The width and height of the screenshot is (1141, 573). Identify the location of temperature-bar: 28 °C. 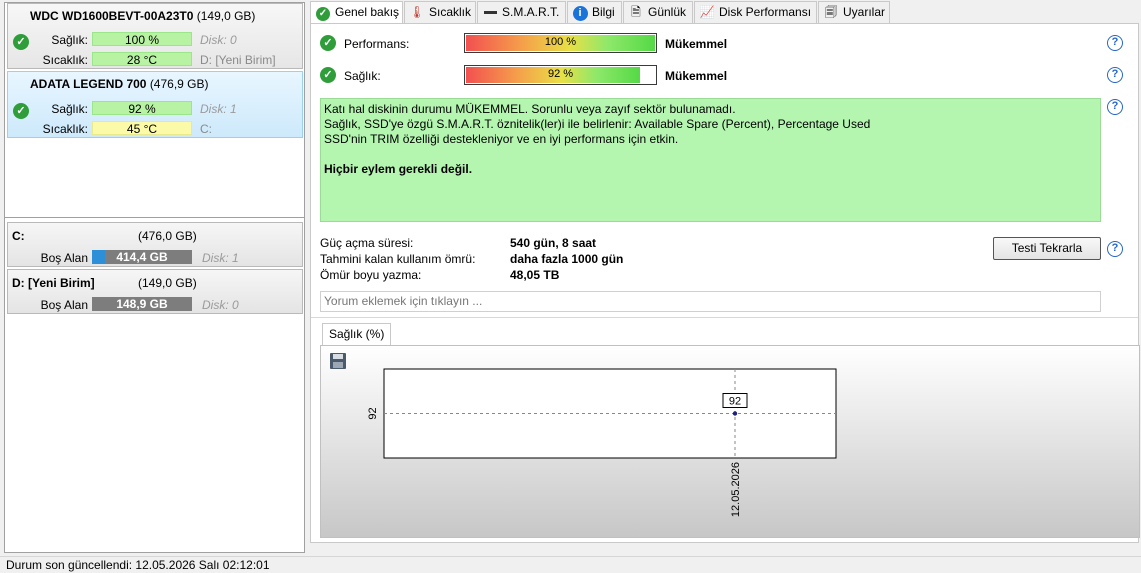
(142, 59).